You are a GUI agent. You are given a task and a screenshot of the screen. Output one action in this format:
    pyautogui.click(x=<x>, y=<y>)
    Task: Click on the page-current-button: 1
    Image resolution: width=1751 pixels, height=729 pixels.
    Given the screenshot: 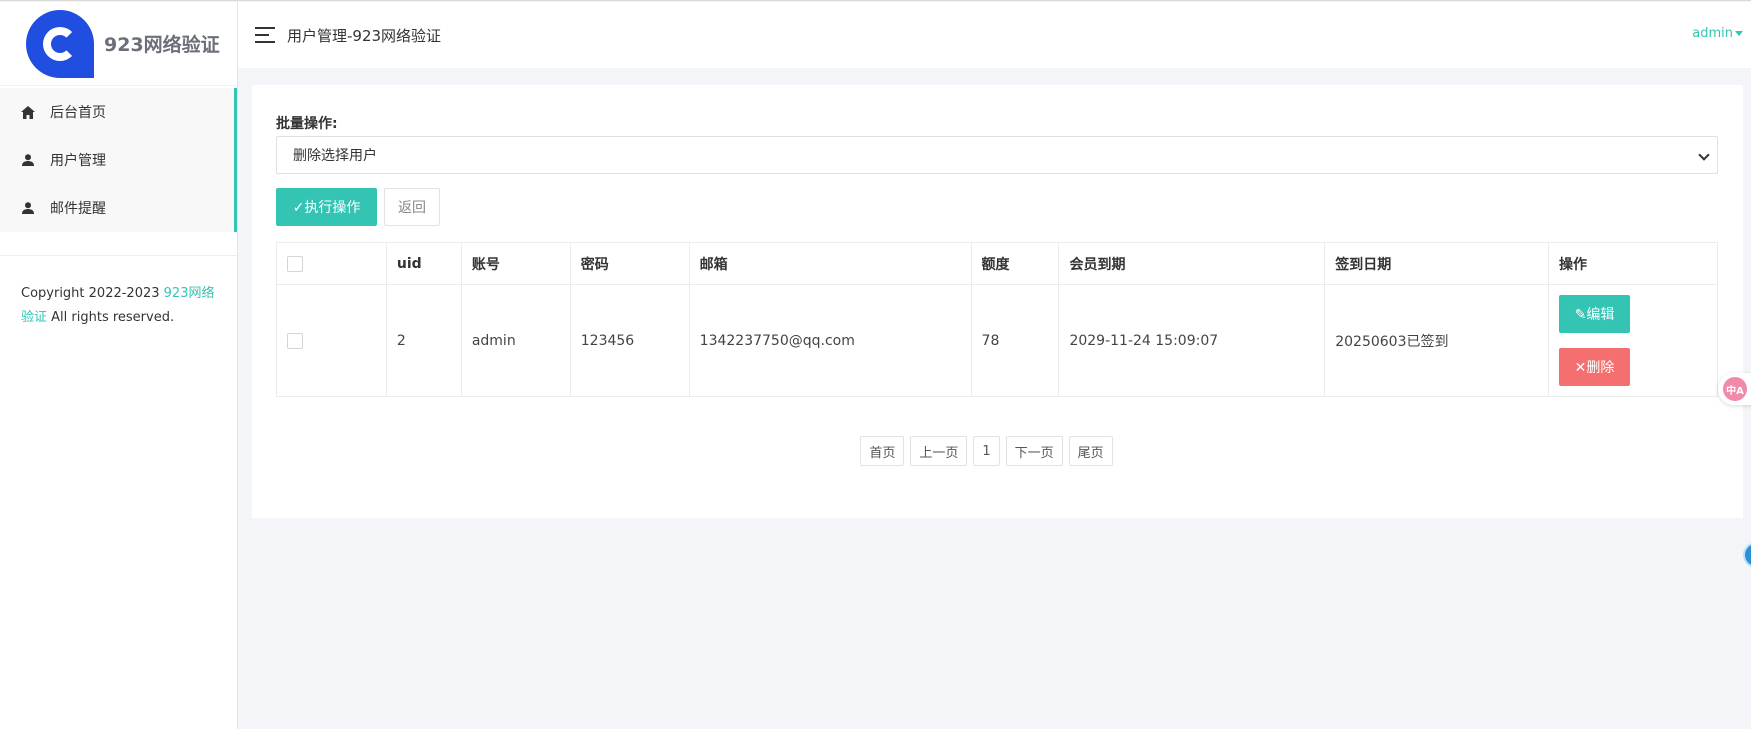 What is the action you would take?
    pyautogui.click(x=986, y=451)
    